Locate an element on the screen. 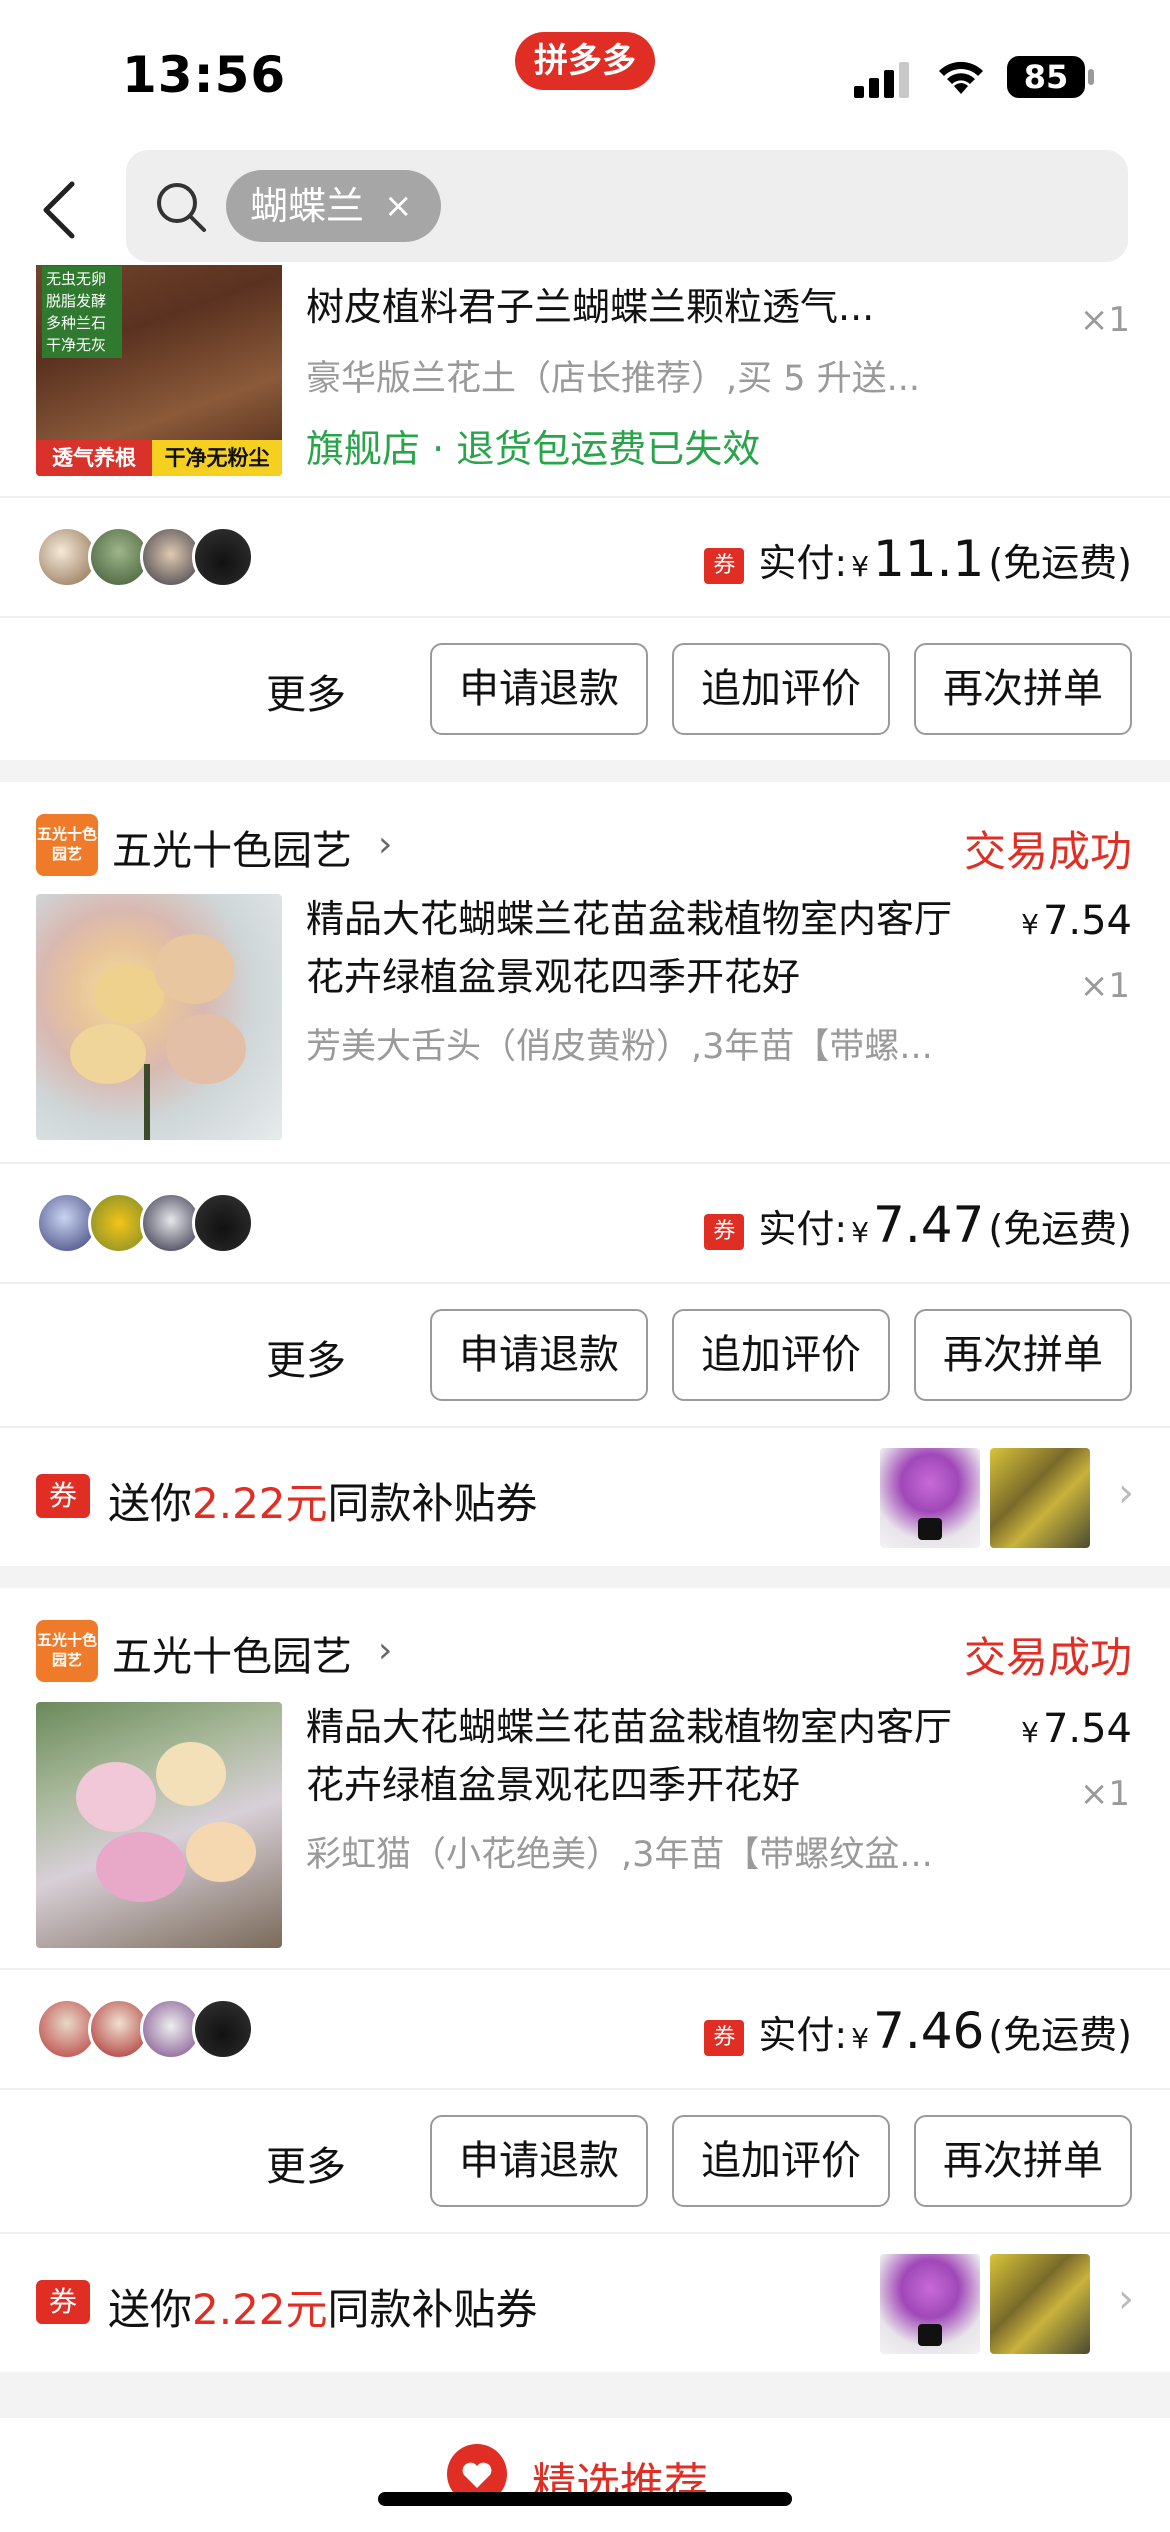  search-keyword: 蝴蝶兰 is located at coordinates (307, 206).